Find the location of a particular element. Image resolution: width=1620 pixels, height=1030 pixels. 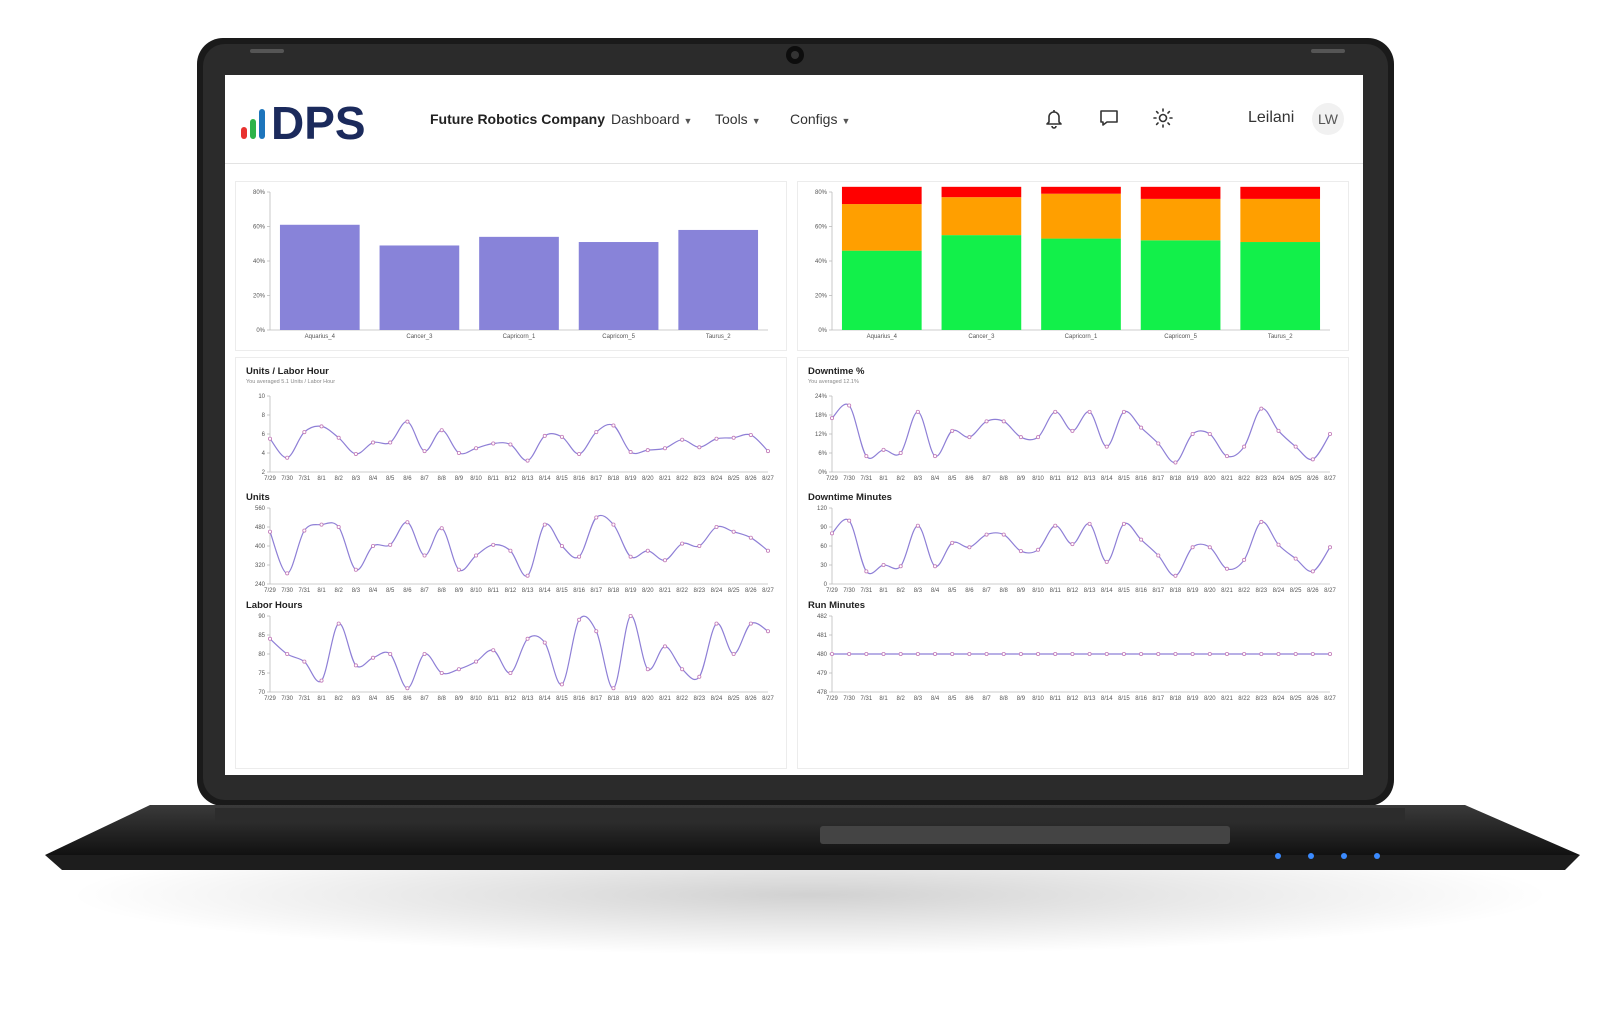

x-tick-label: 8/10 is located at coordinates (1038, 591).